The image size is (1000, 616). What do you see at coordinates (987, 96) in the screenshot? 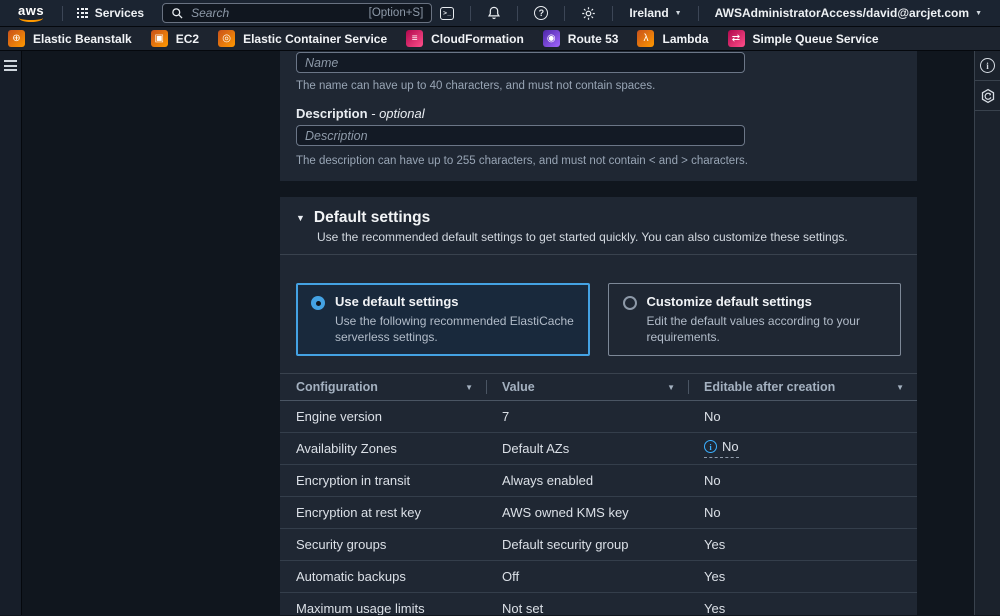
I see `hexagon-panel-button` at bounding box center [987, 96].